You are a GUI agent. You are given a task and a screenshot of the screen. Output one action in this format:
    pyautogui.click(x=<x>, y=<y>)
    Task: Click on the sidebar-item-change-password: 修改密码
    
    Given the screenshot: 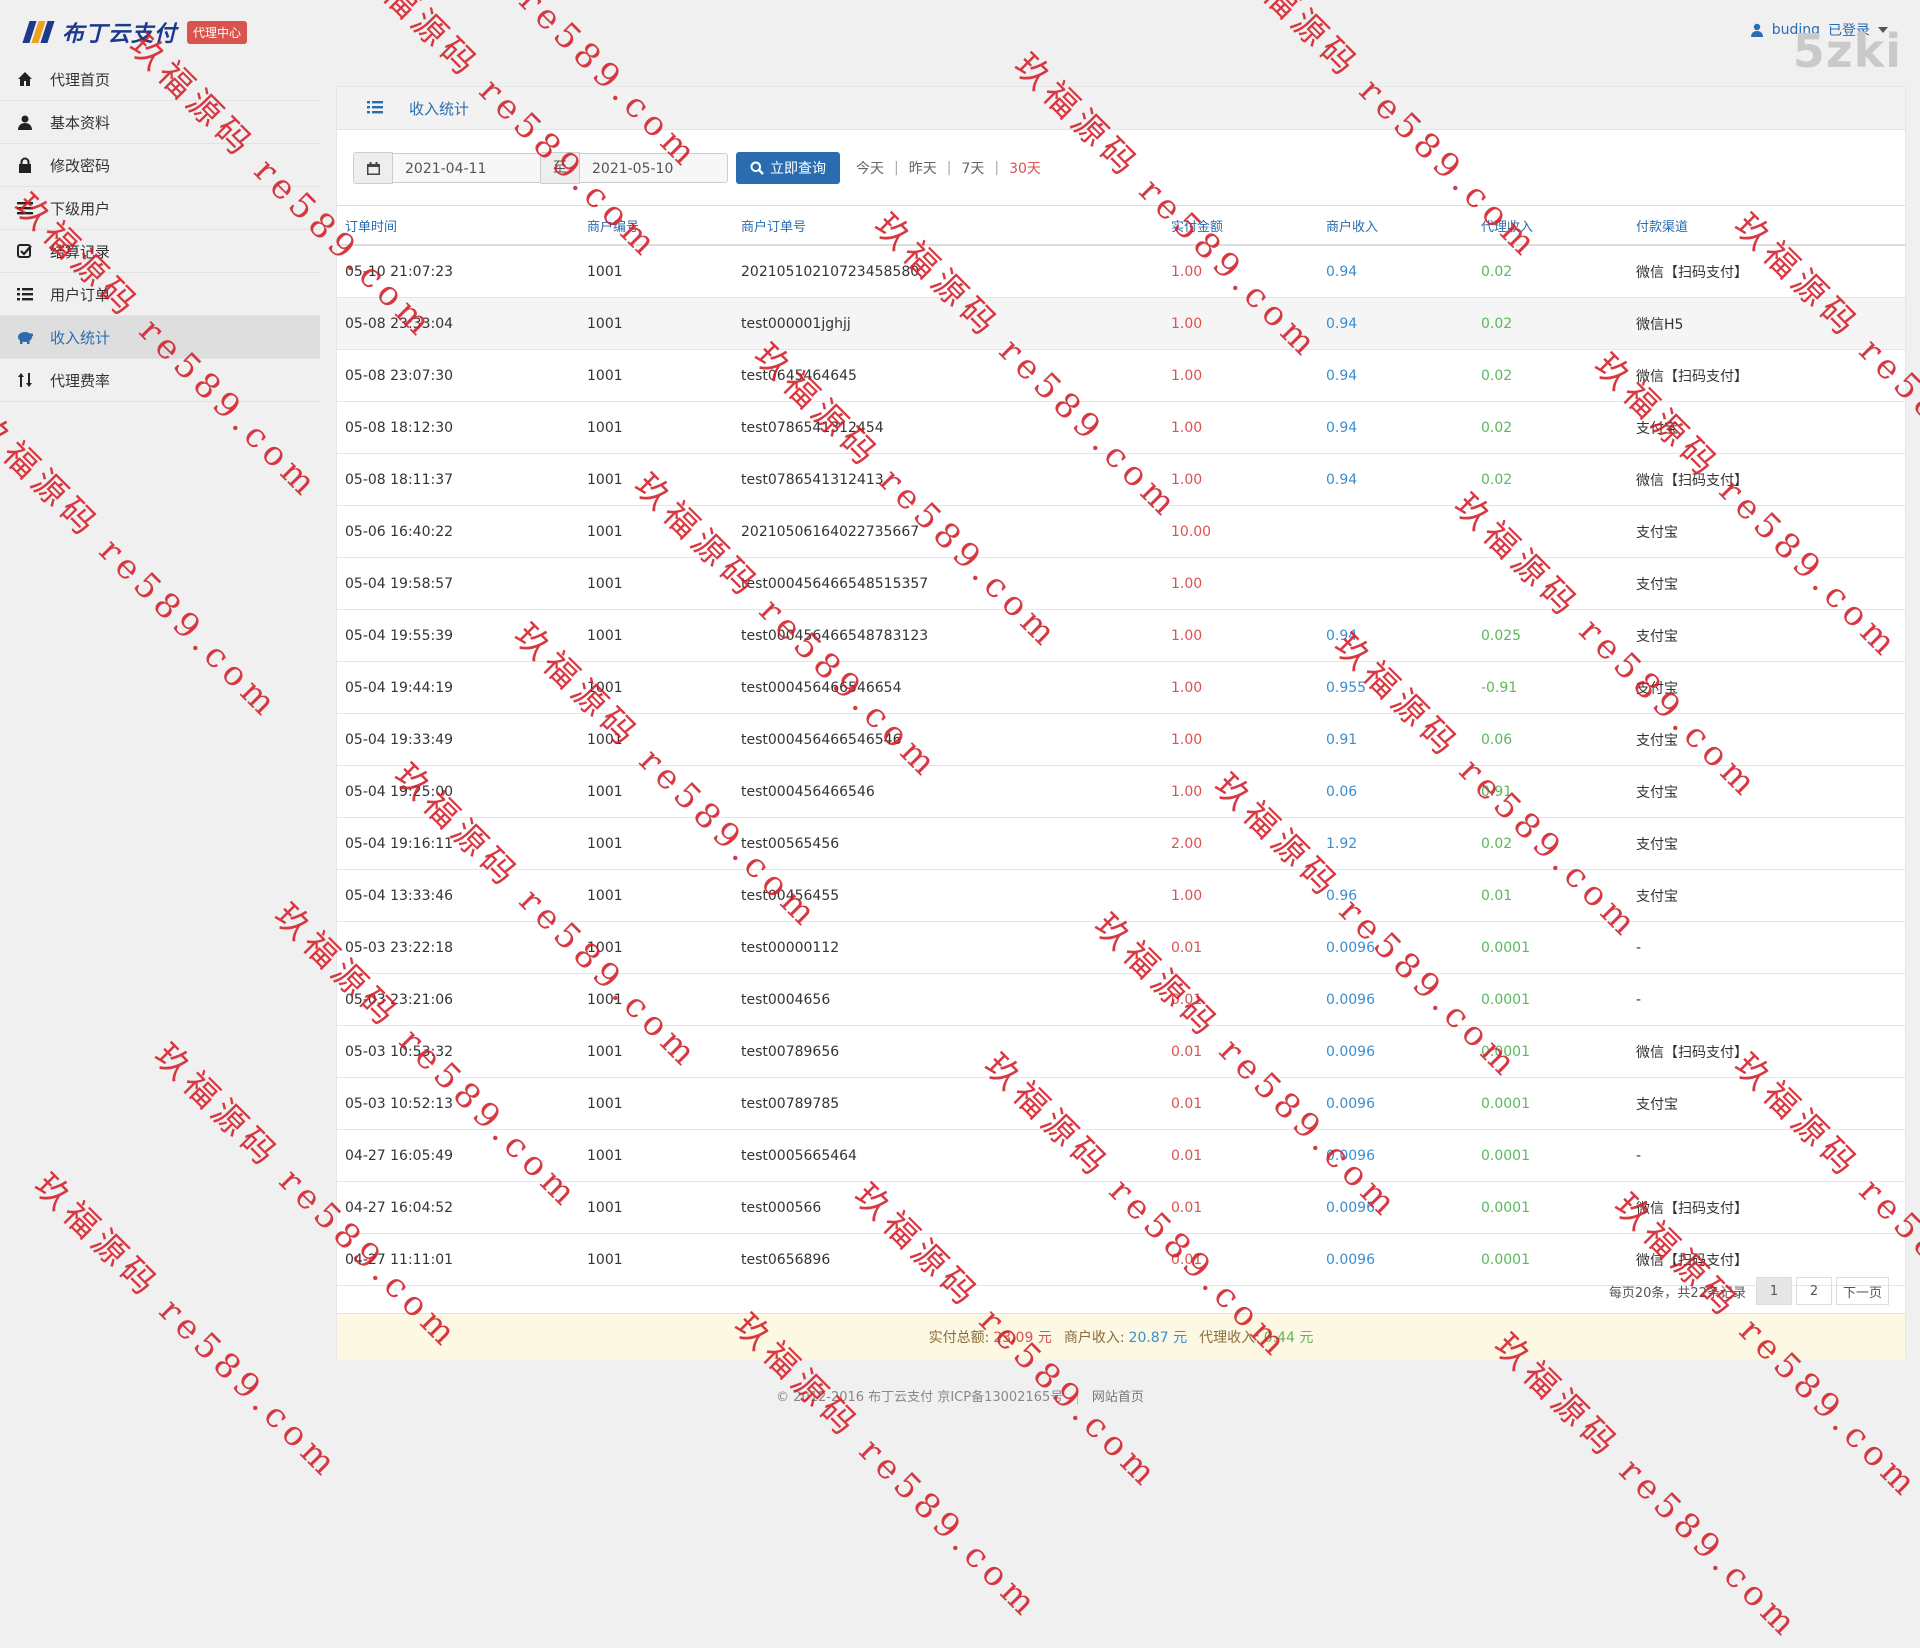 What is the action you would take?
    pyautogui.click(x=160, y=165)
    